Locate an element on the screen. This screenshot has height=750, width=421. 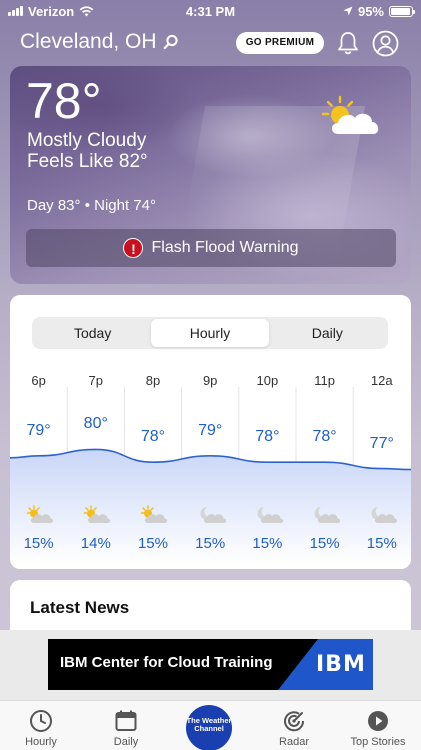
feels-like: Feels Like 82° is located at coordinates (87, 161).